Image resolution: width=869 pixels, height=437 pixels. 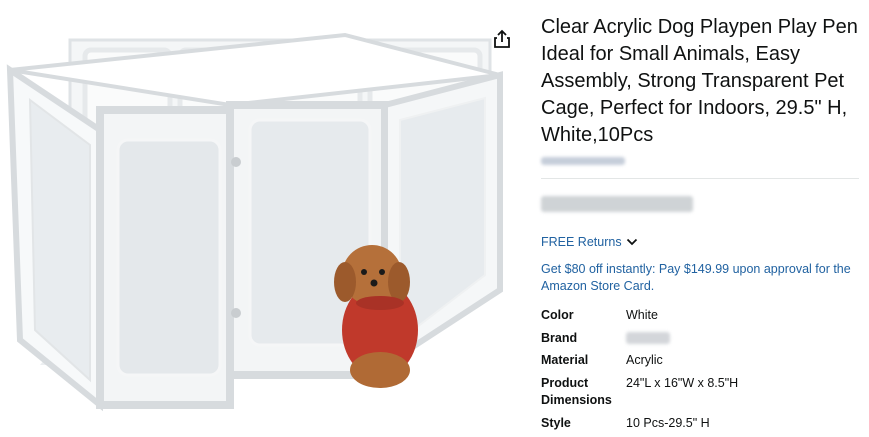 I want to click on rating-placeholder, so click(x=583, y=161).